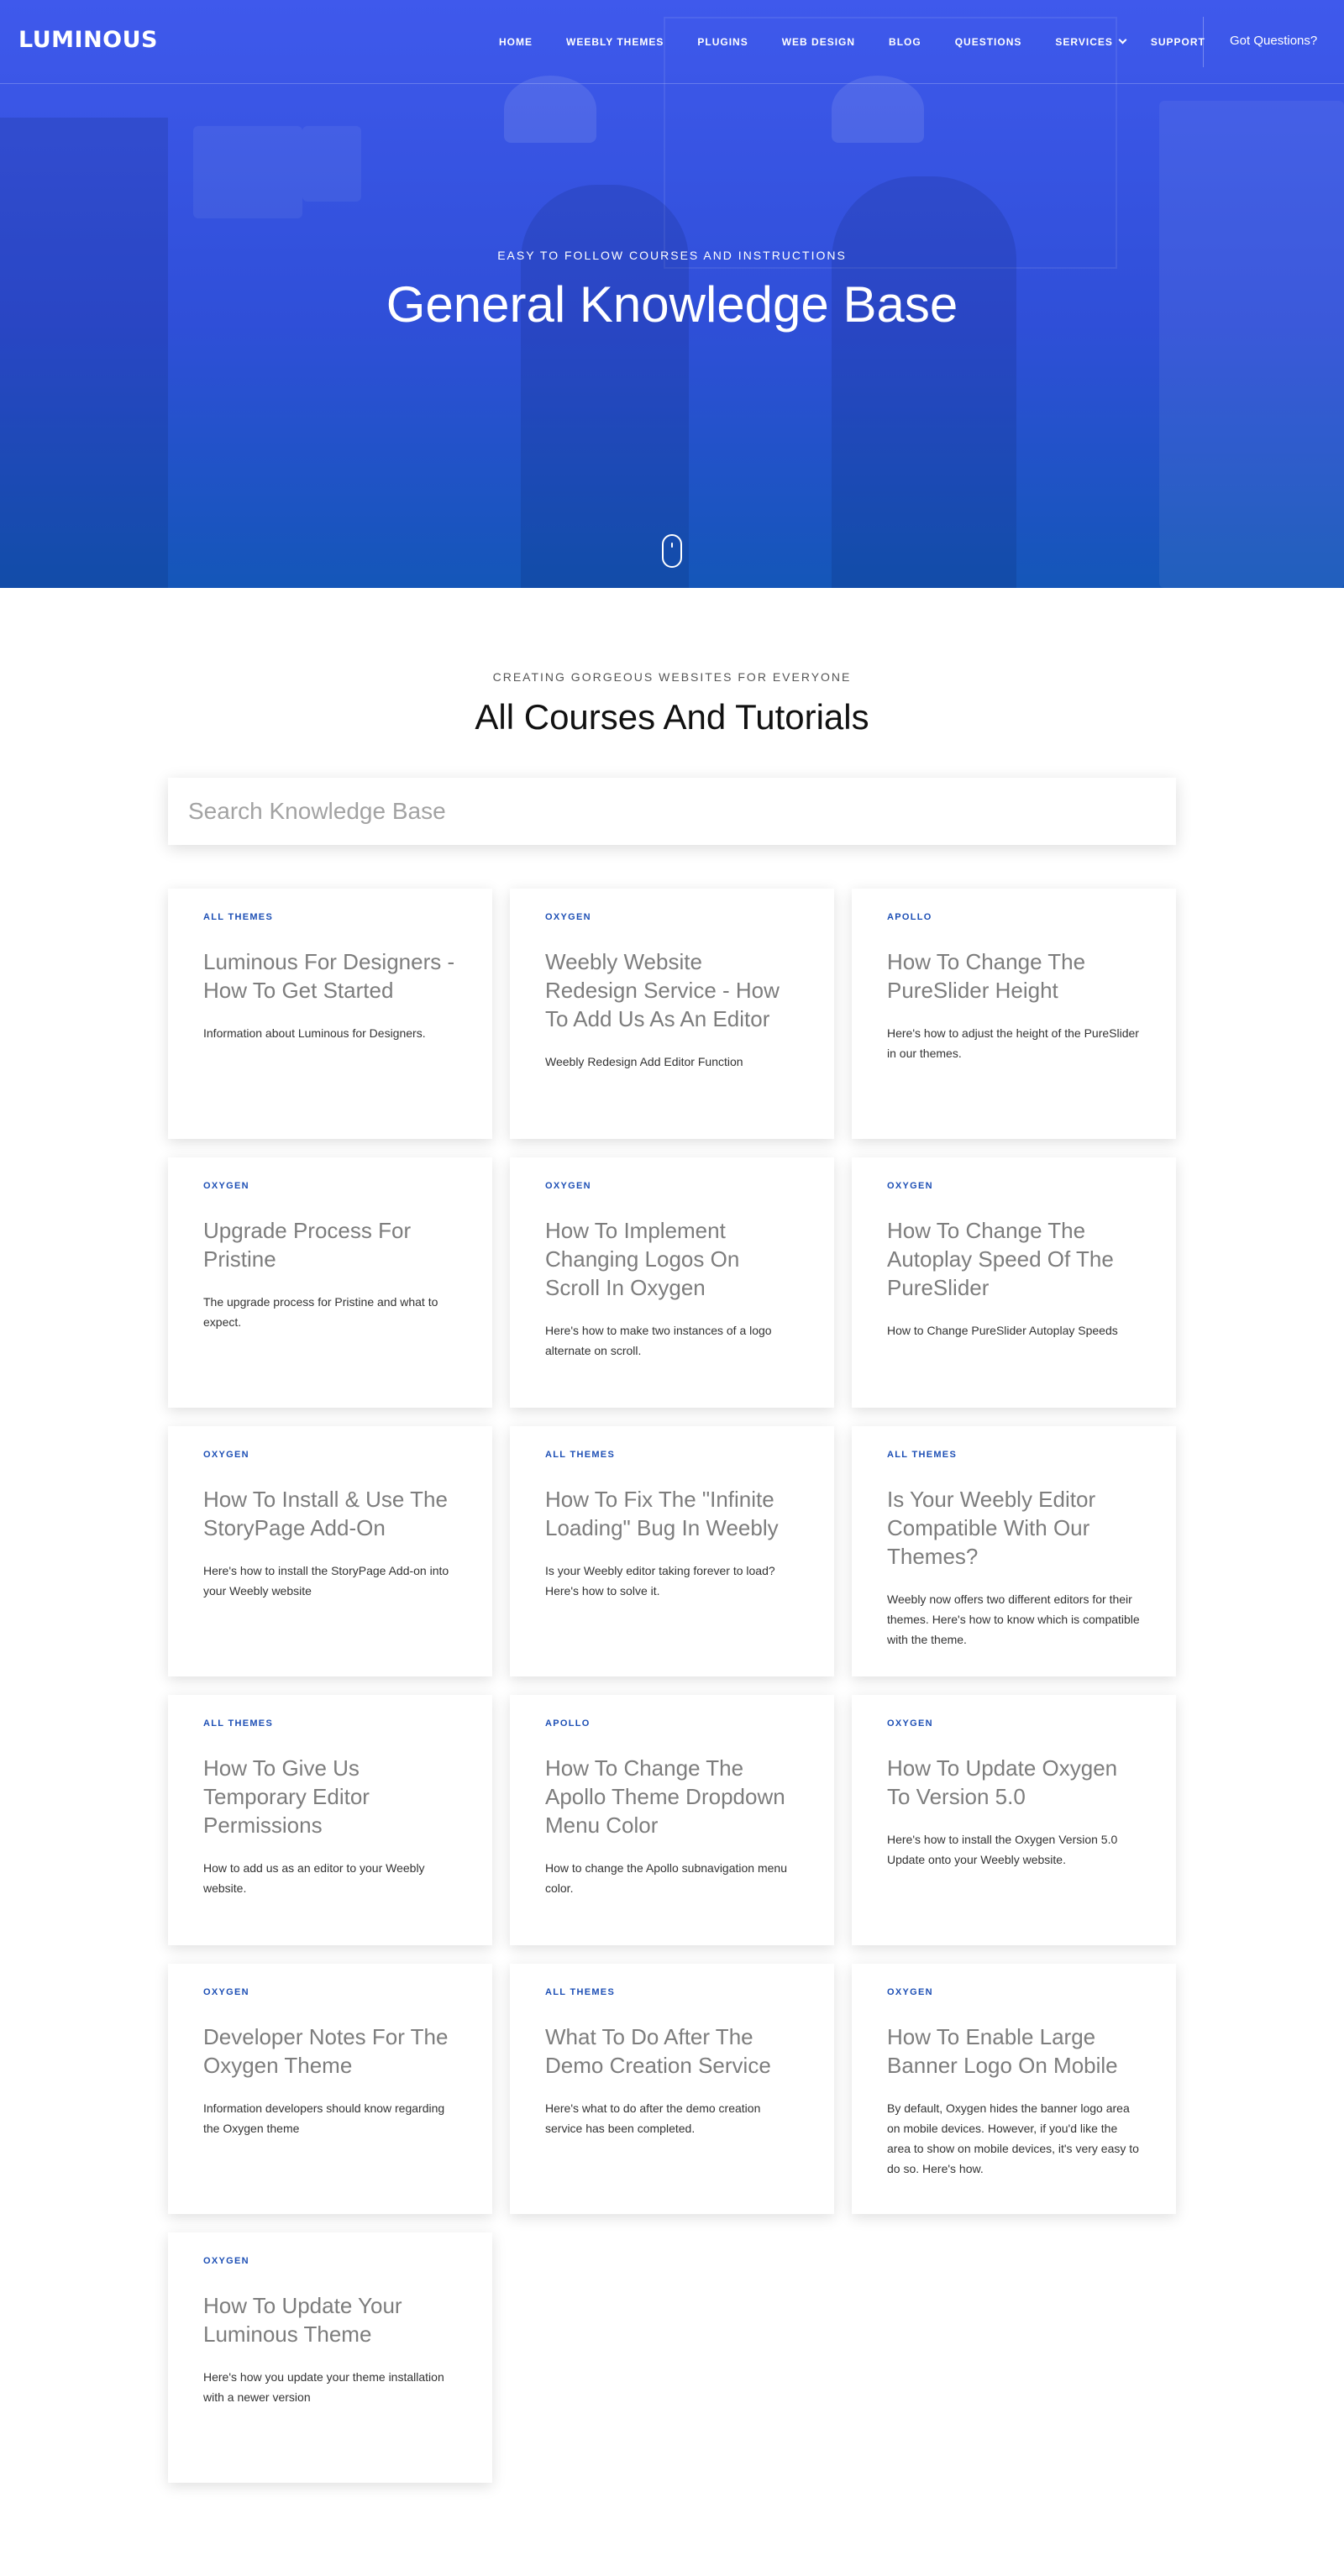  I want to click on course-card-title: How To Change The PureSlider Height, so click(1014, 976).